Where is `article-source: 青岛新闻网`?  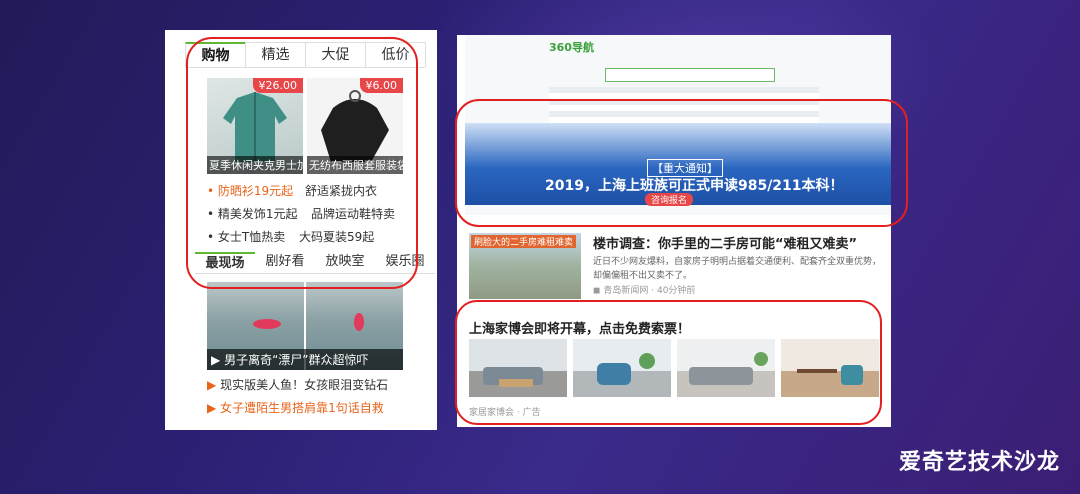 article-source: 青岛新闻网 is located at coordinates (626, 291).